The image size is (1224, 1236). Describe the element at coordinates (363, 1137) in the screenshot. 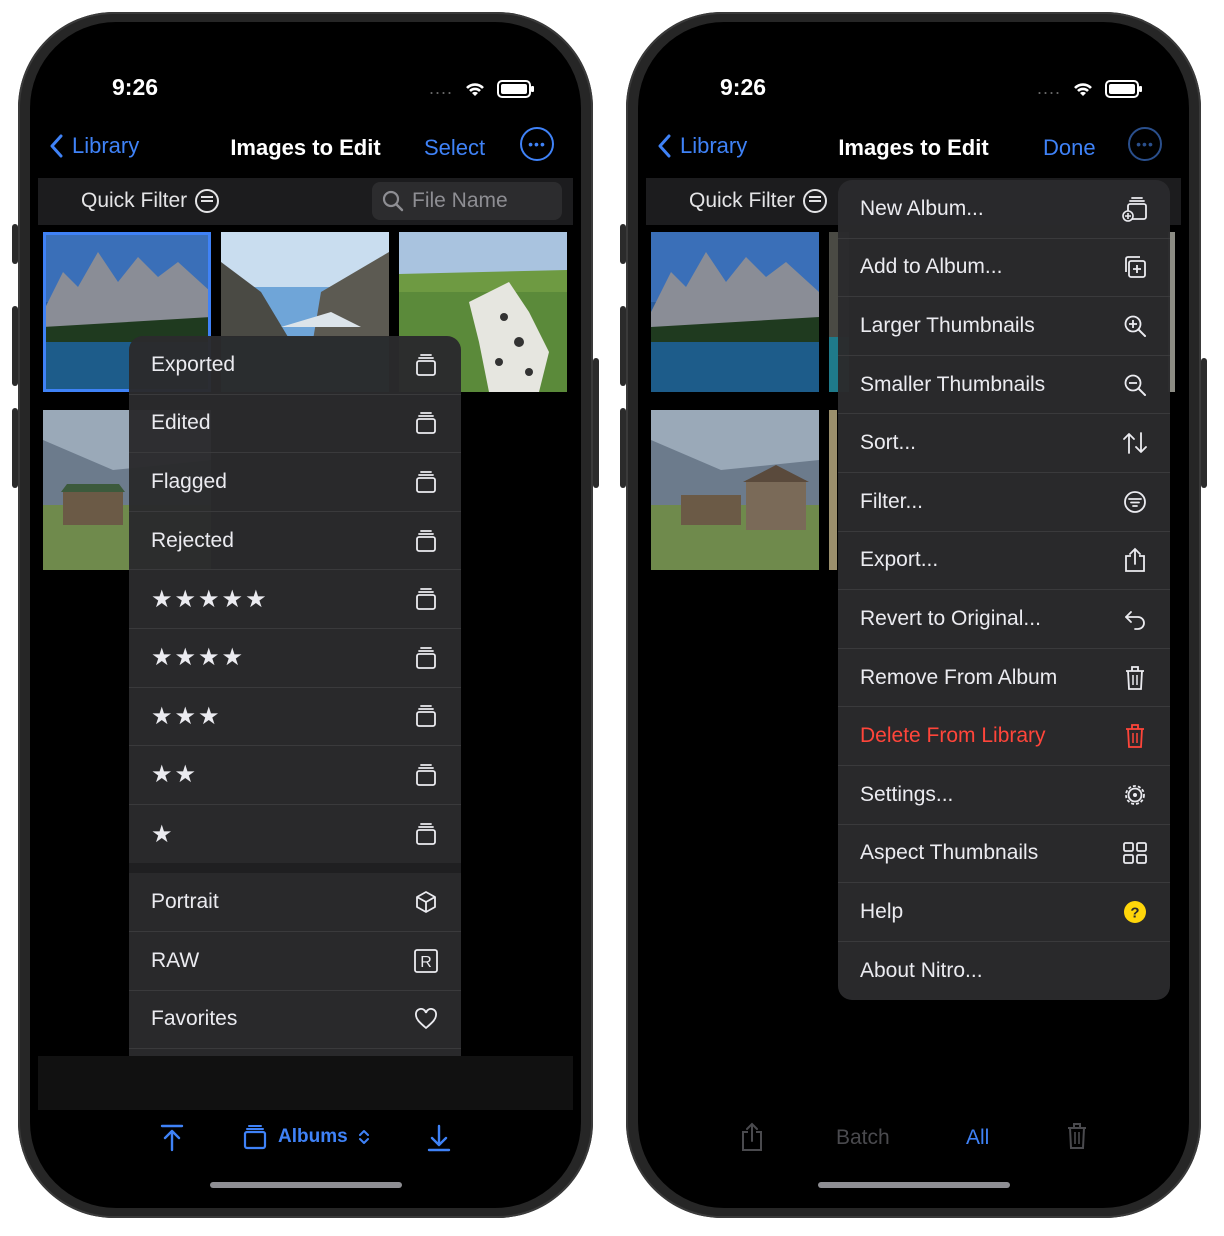

I see `chevron-up-down-icon` at that location.